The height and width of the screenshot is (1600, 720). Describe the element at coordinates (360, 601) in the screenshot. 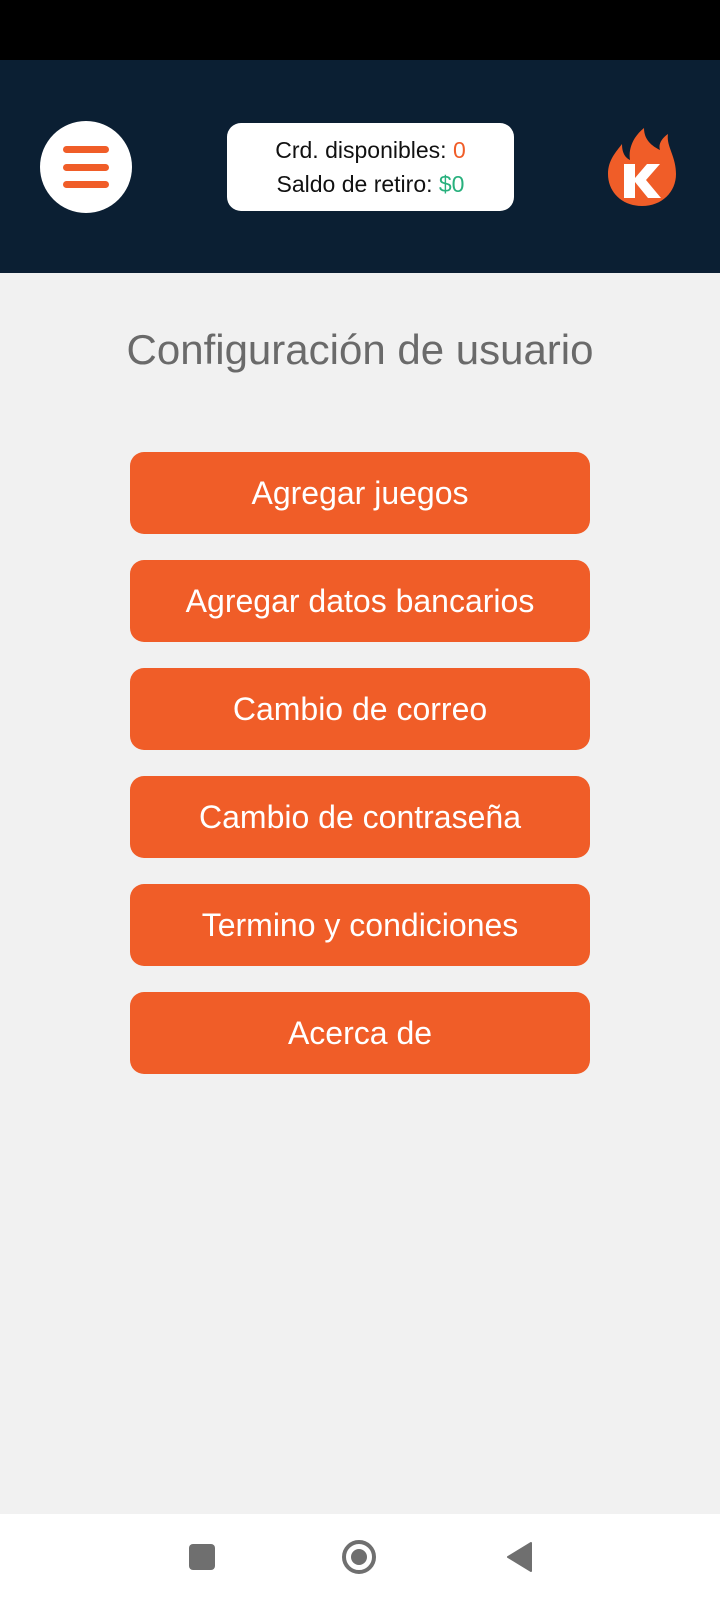

I see `add-bank-details-button: Agregar datos bancarios` at that location.